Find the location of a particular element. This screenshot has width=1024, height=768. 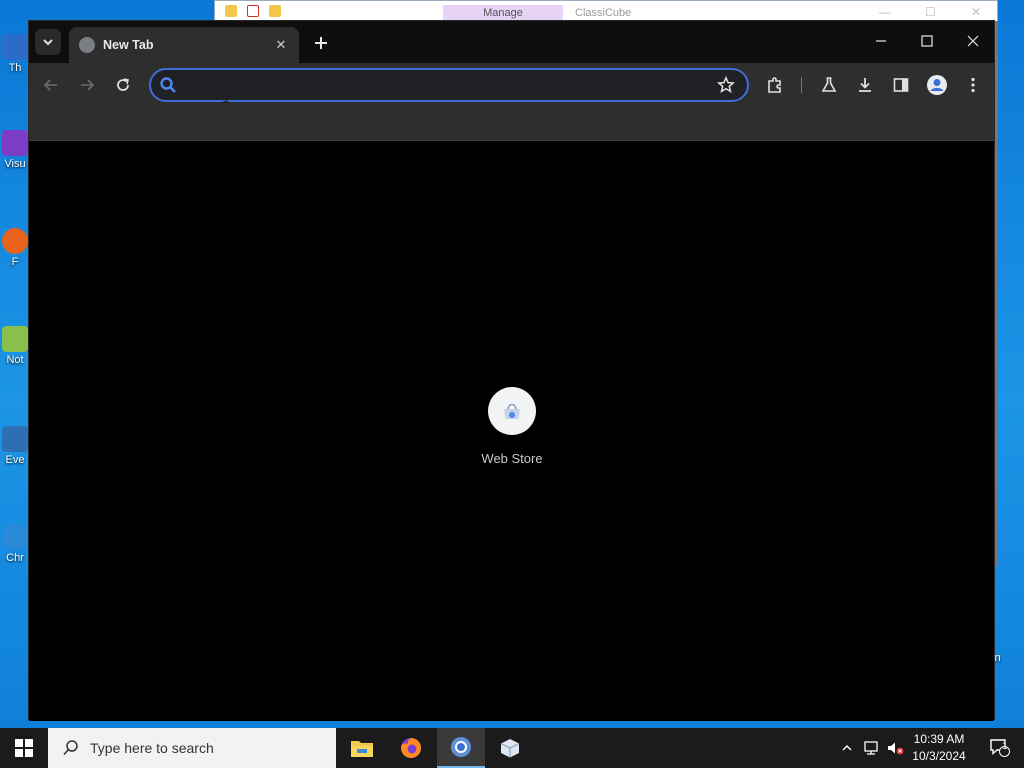

desktop-icon-label: Th is located at coordinates (15, 68).